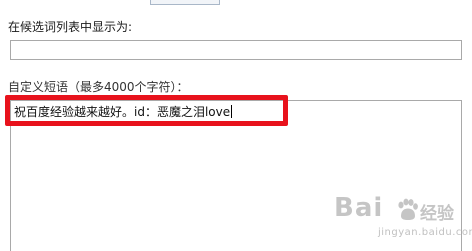 Image resolution: width=472 pixels, height=251 pixels. I want to click on display-as-label: 在候选词列表中显示为:, so click(70, 27).